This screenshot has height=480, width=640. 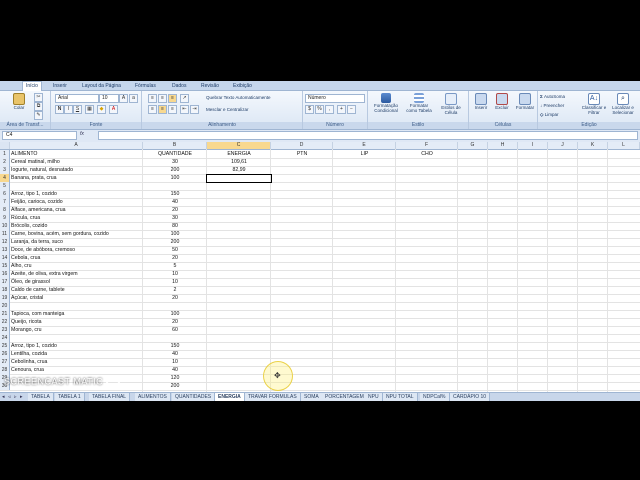 I want to click on row-header: 16, so click(x=5, y=274).